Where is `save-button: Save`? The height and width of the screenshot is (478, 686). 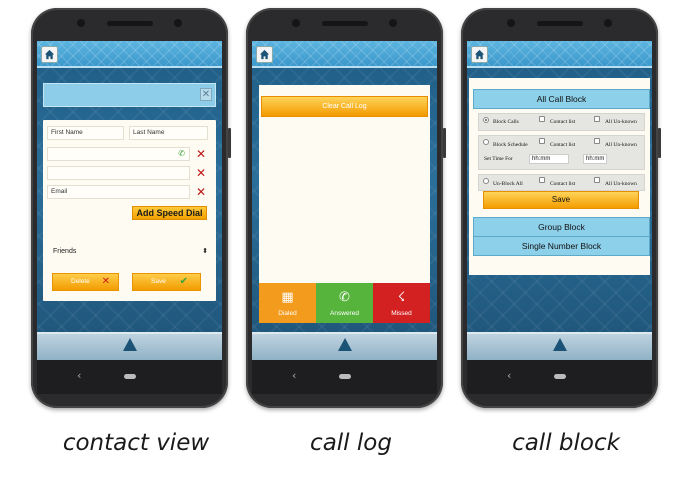
save-button: Save is located at coordinates (561, 200).